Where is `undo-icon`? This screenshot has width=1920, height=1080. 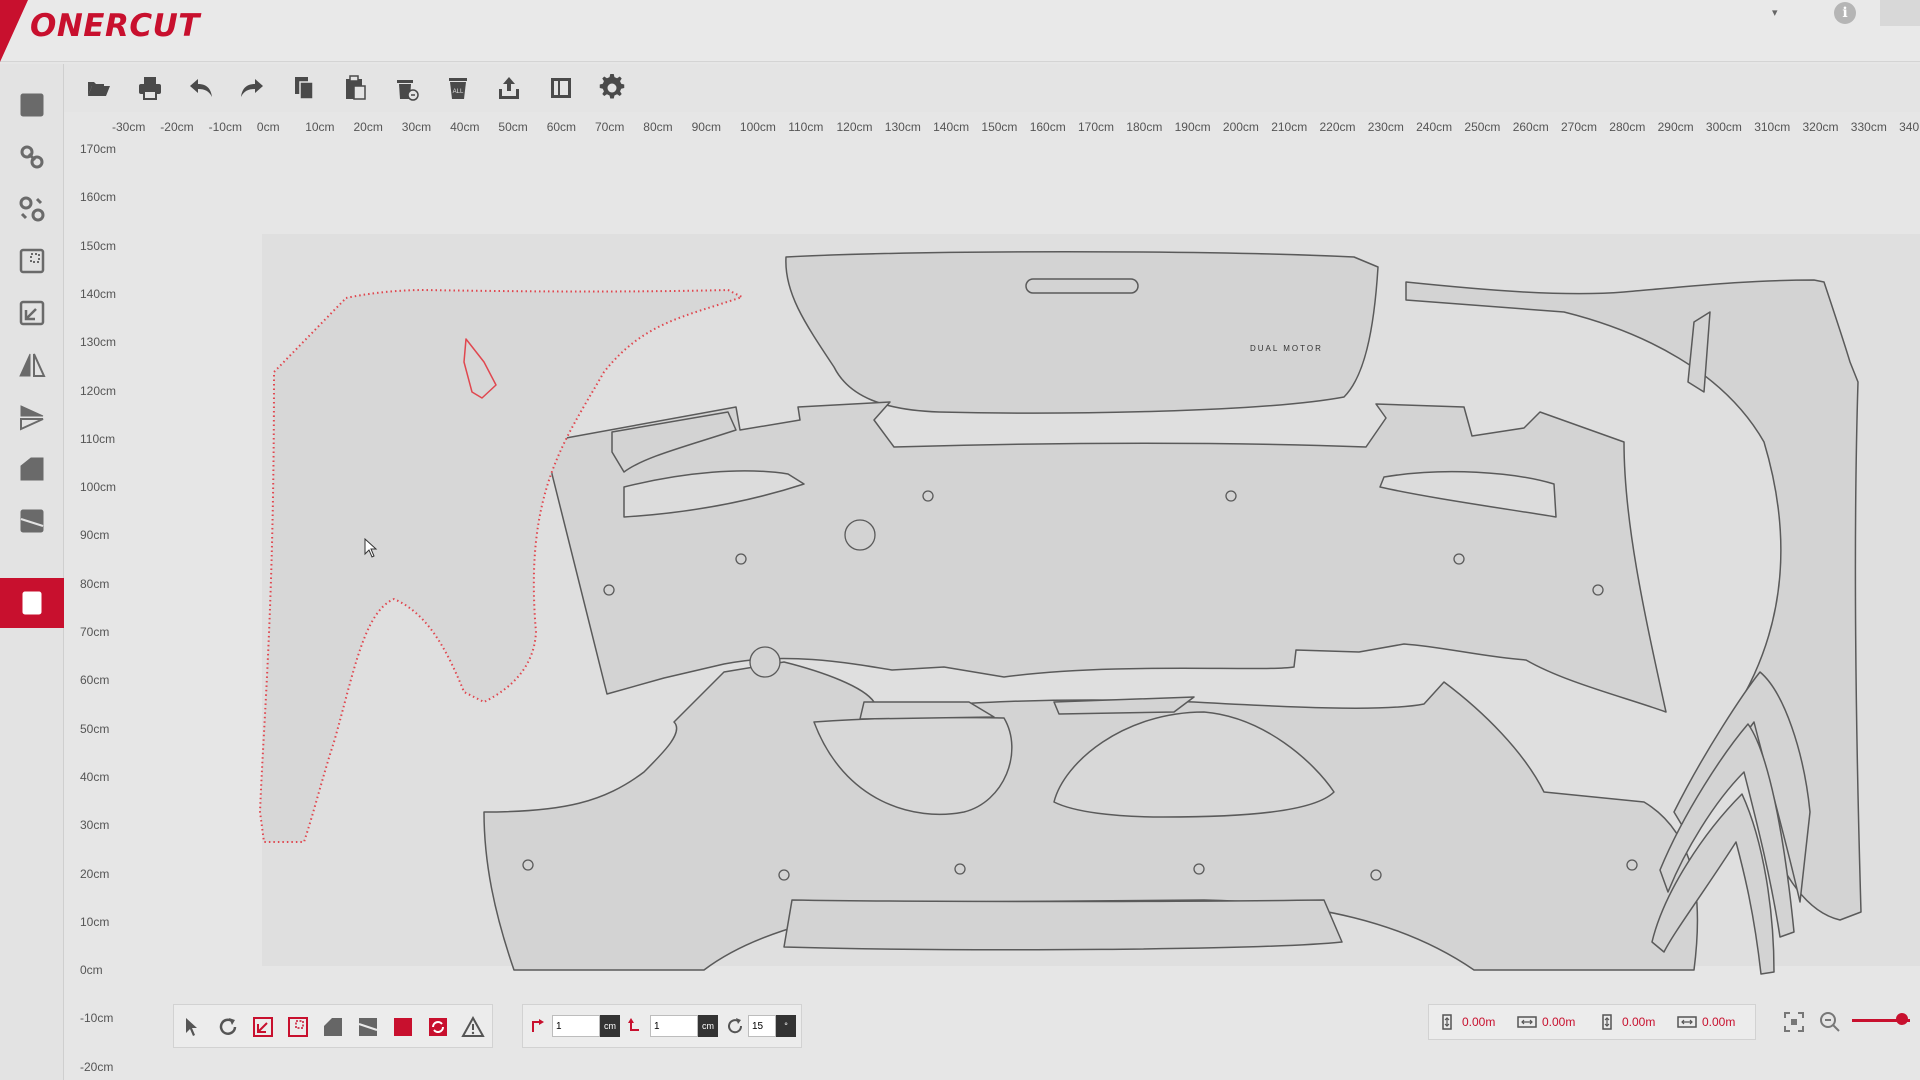 undo-icon is located at coordinates (201, 88).